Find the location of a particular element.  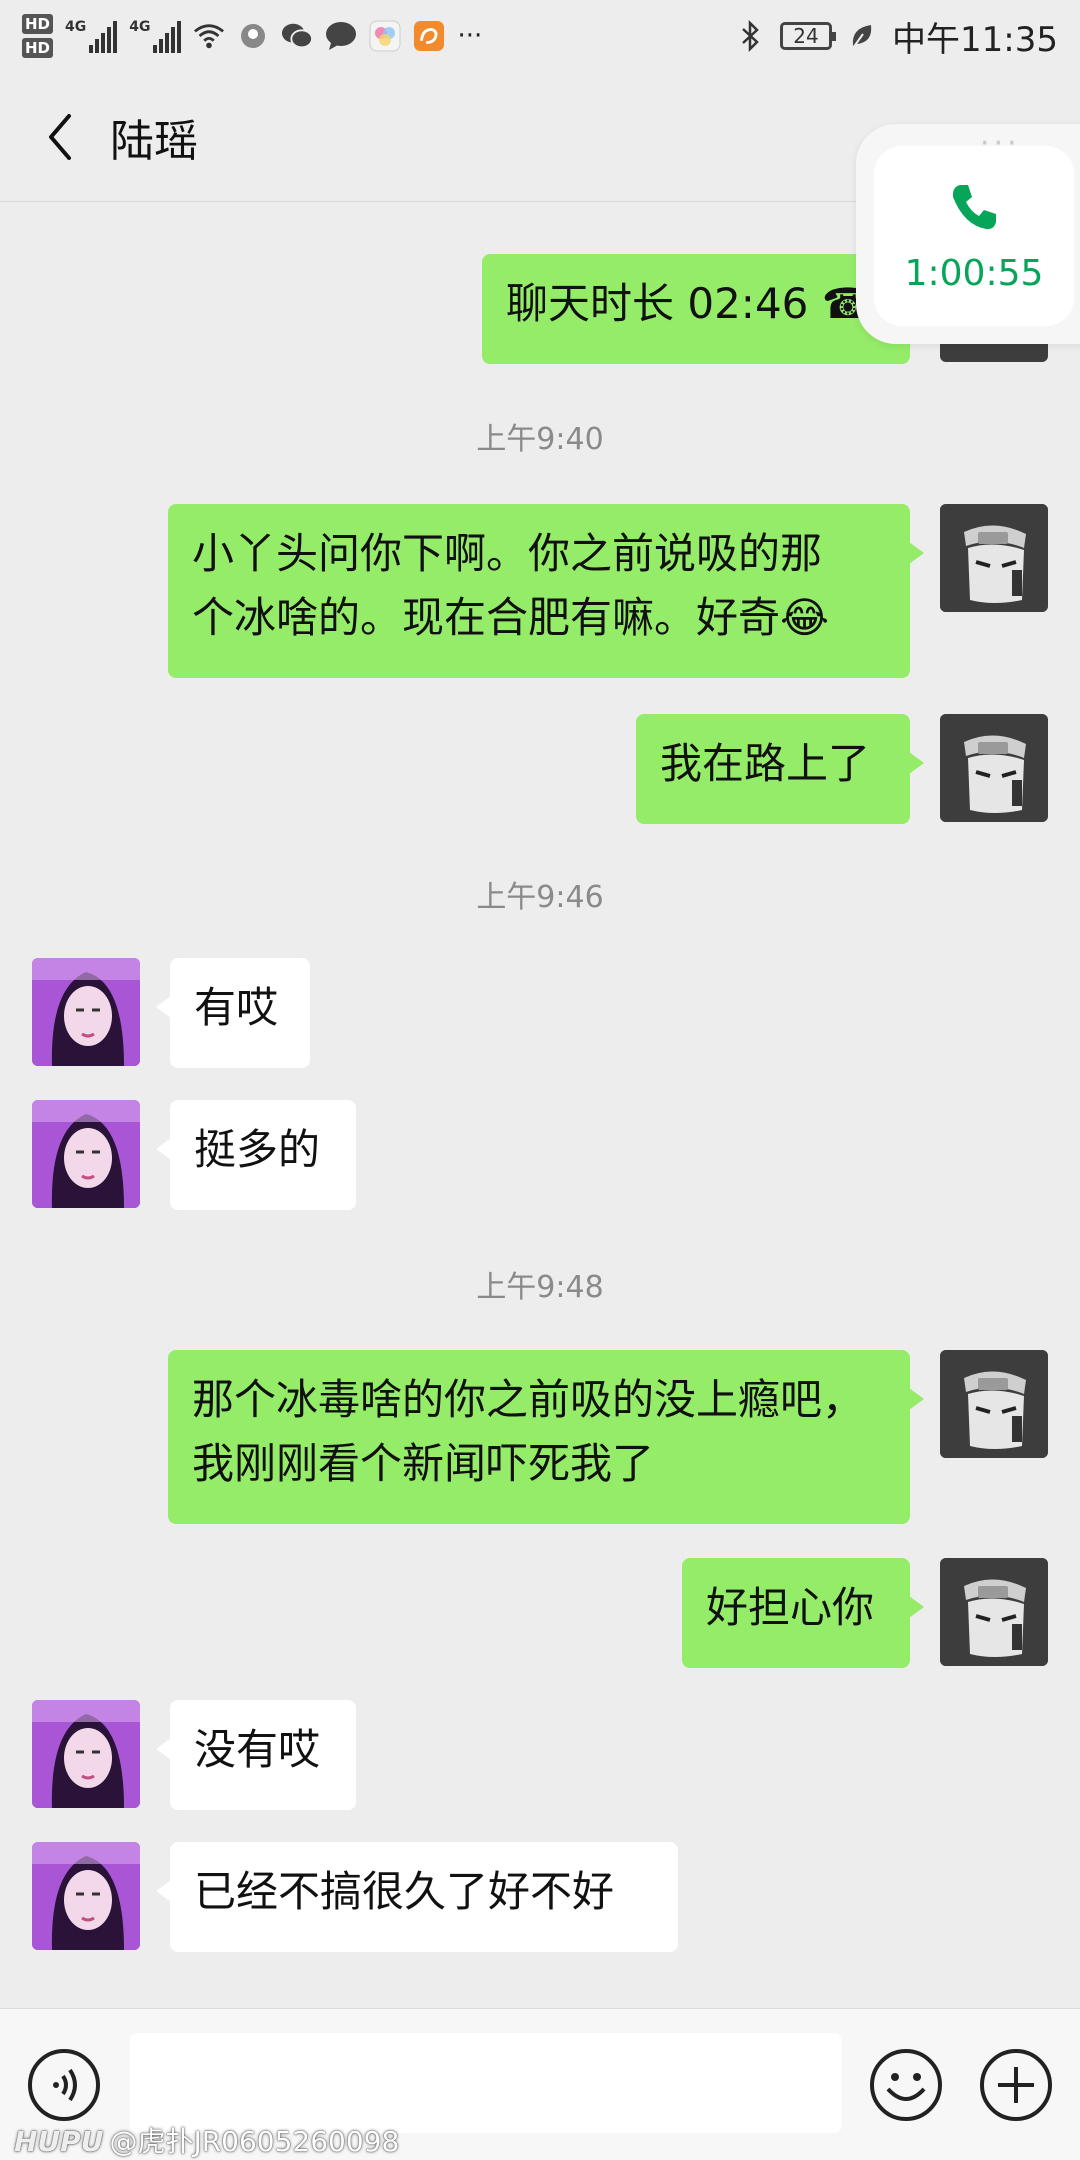

call-record-text: 聊天时长 02:46 ☎ is located at coordinates (690, 303).